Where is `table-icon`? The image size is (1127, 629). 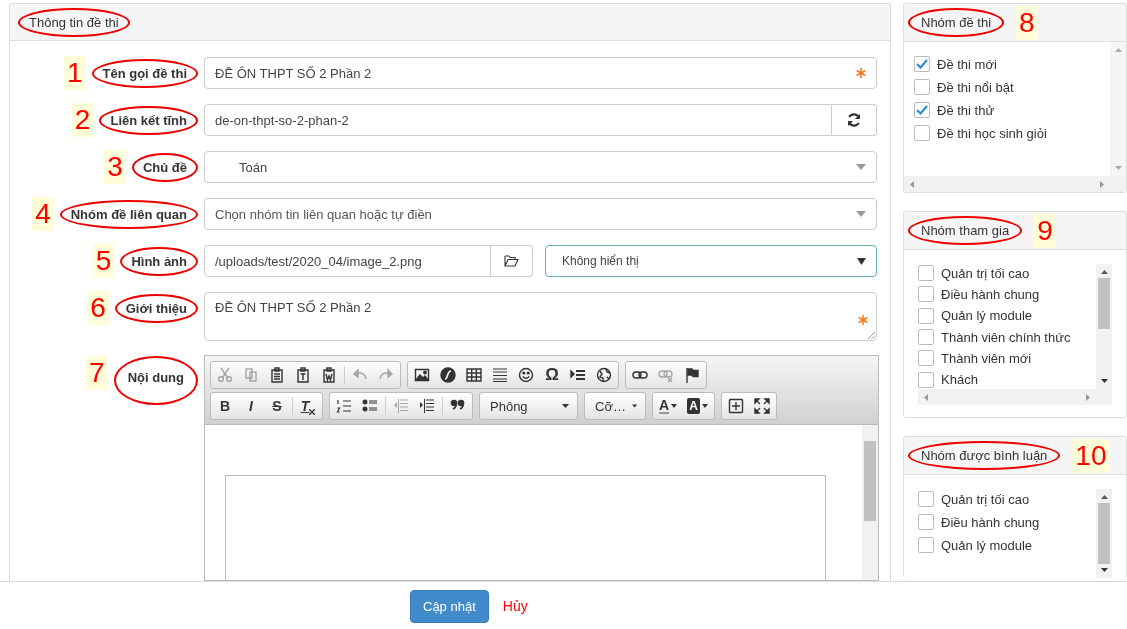 table-icon is located at coordinates (474, 375).